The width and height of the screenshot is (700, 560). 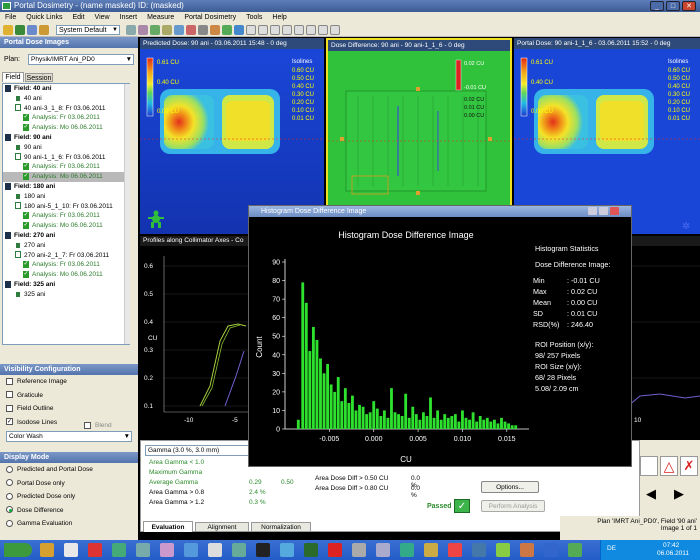 I want to click on menu-portal-dosimetry: Portal Dosimetry, so click(x=210, y=17).